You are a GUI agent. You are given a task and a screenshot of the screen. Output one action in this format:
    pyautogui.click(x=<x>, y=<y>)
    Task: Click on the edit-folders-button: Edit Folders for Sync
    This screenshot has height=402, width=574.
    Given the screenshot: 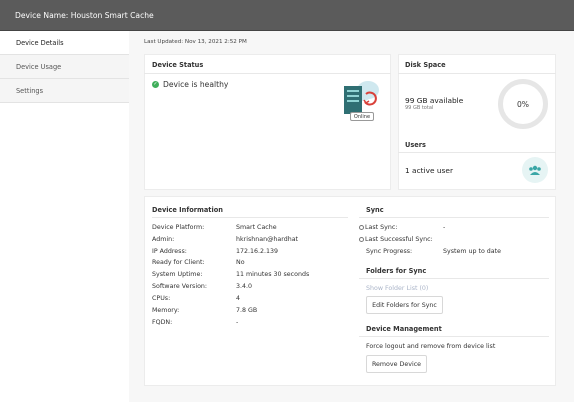 What is the action you would take?
    pyautogui.click(x=404, y=305)
    